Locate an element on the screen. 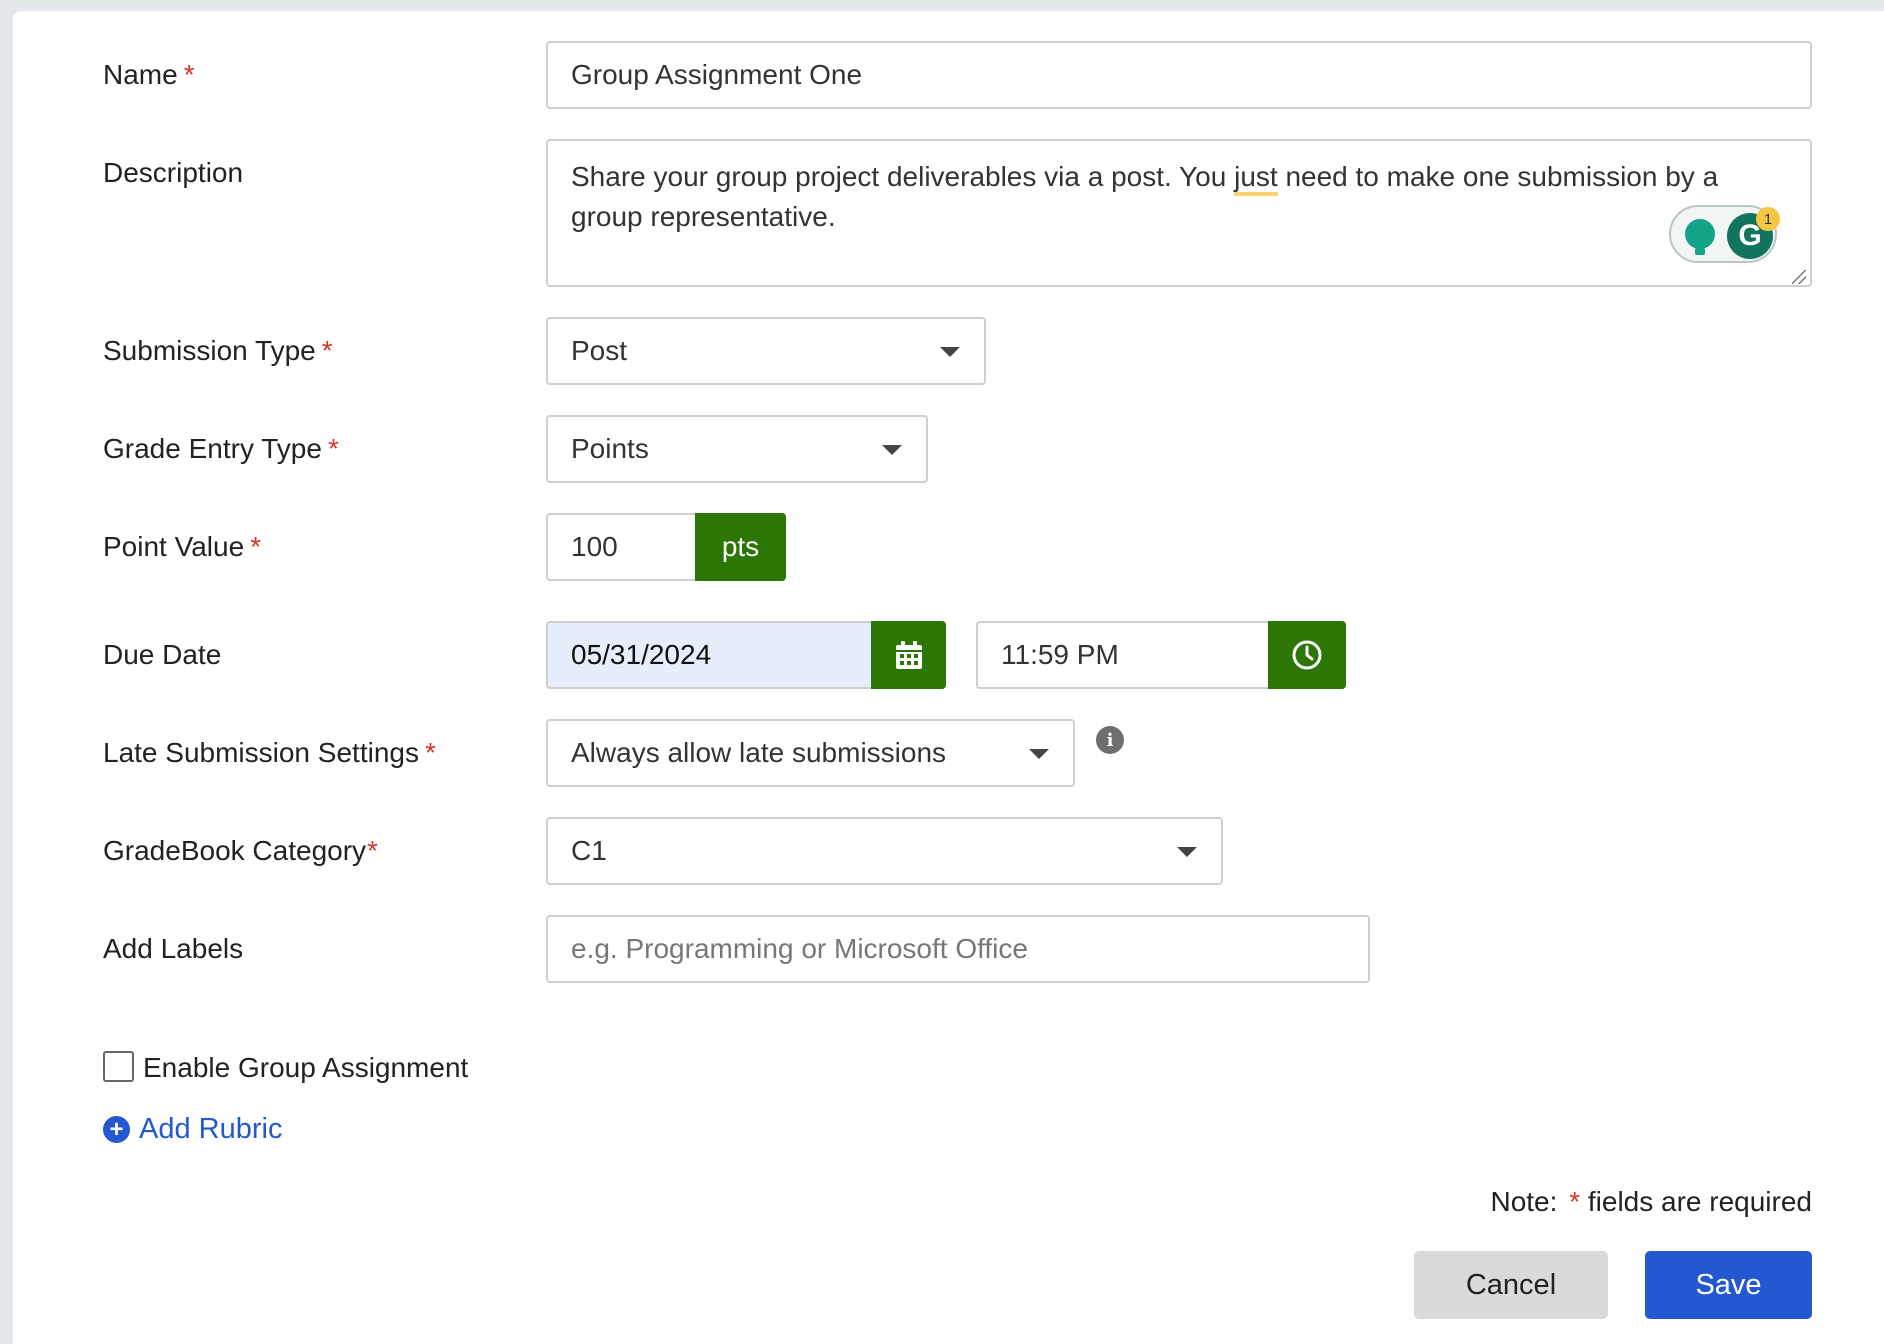 Image resolution: width=1884 pixels, height=1344 pixels. lightbulb-icon is located at coordinates (1700, 237).